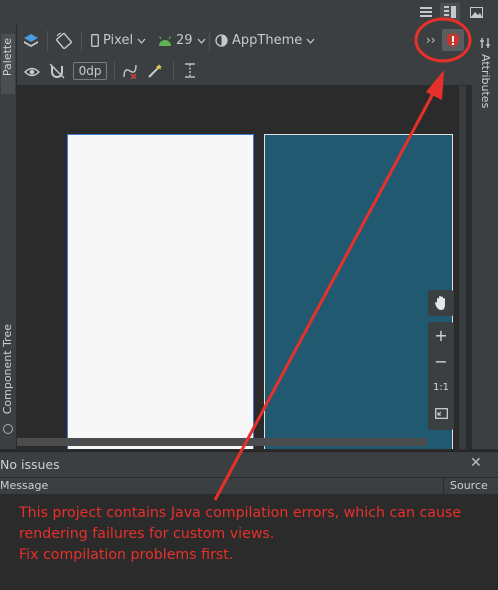 This screenshot has height=590, width=498. What do you see at coordinates (443, 40) in the screenshot?
I see `highlight-circle` at bounding box center [443, 40].